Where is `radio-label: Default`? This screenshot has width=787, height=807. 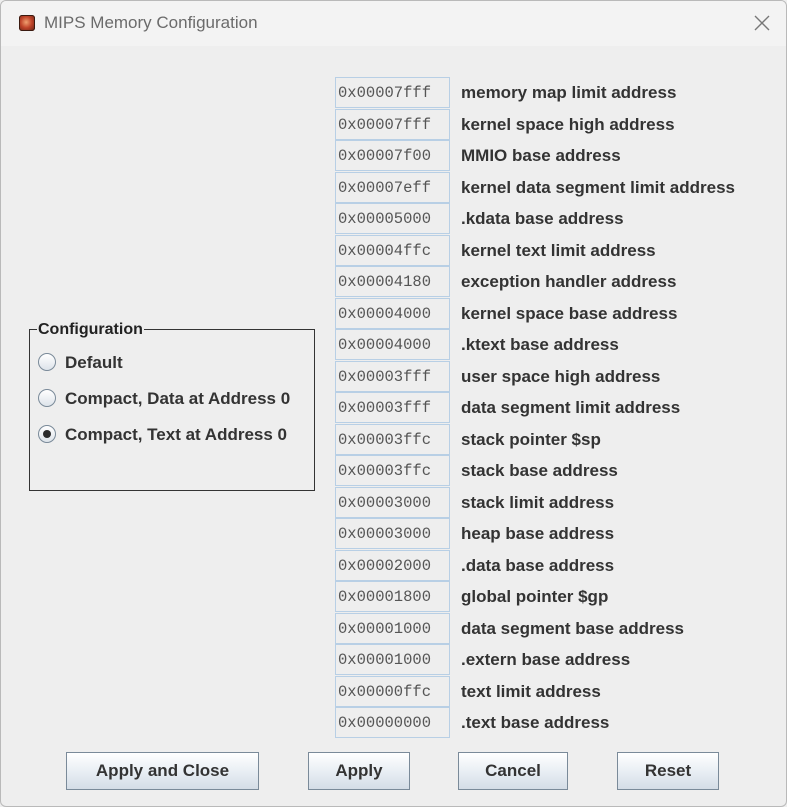
radio-label: Default is located at coordinates (94, 362).